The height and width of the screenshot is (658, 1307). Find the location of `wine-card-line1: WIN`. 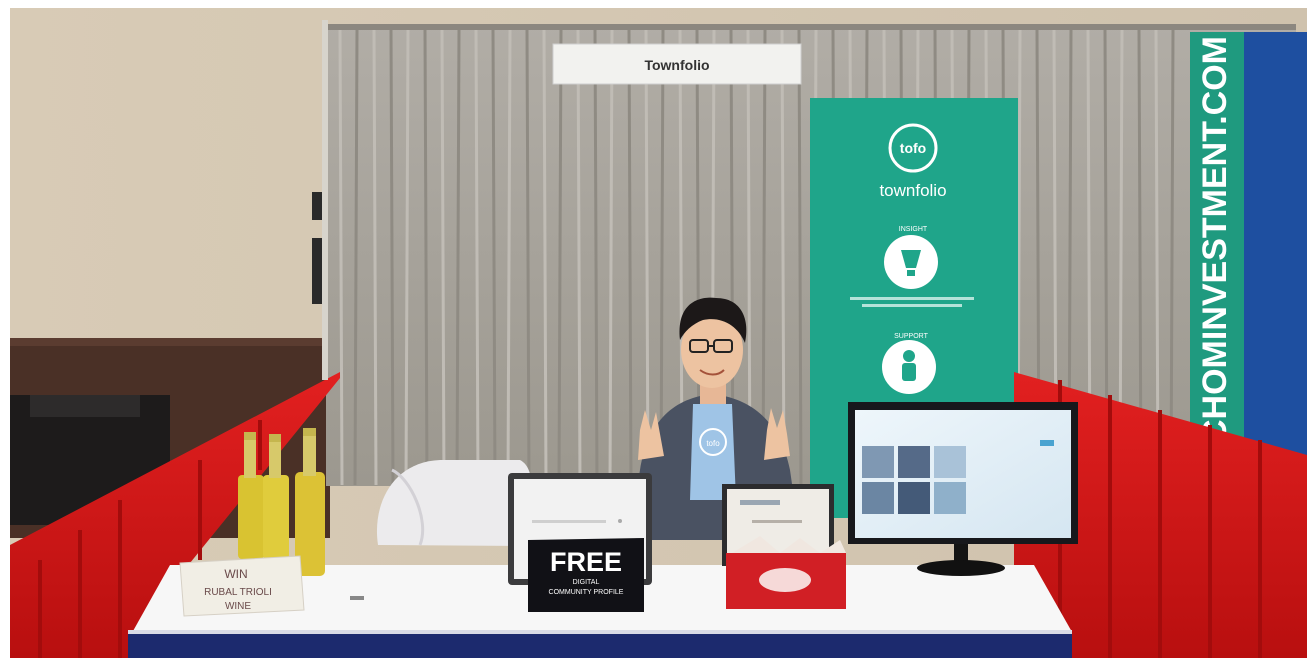

wine-card-line1: WIN is located at coordinates (235, 574).